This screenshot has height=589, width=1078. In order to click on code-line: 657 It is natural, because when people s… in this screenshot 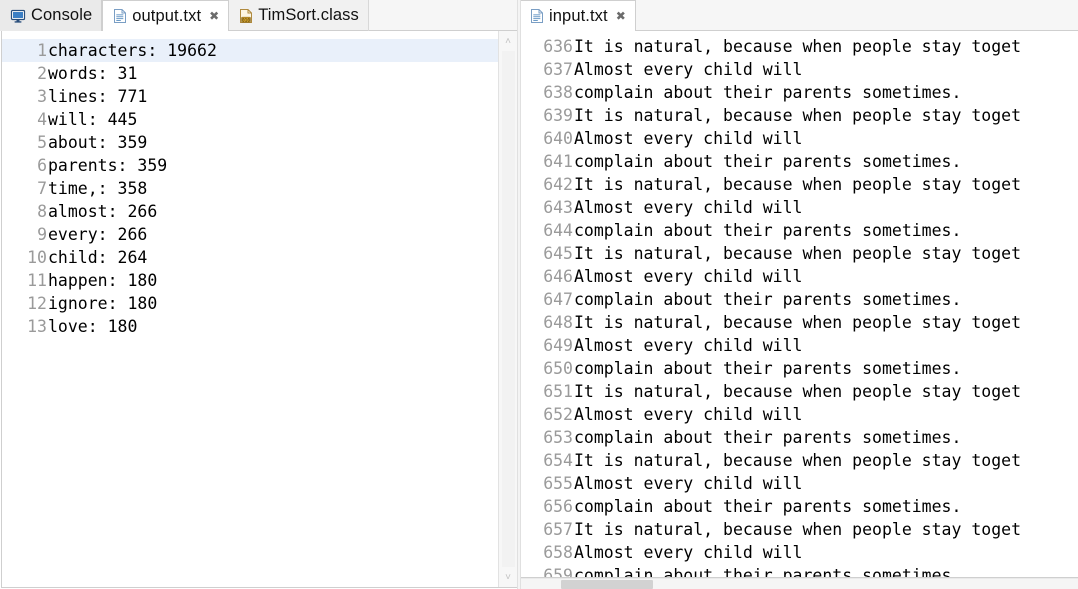, I will do `click(799, 529)`.